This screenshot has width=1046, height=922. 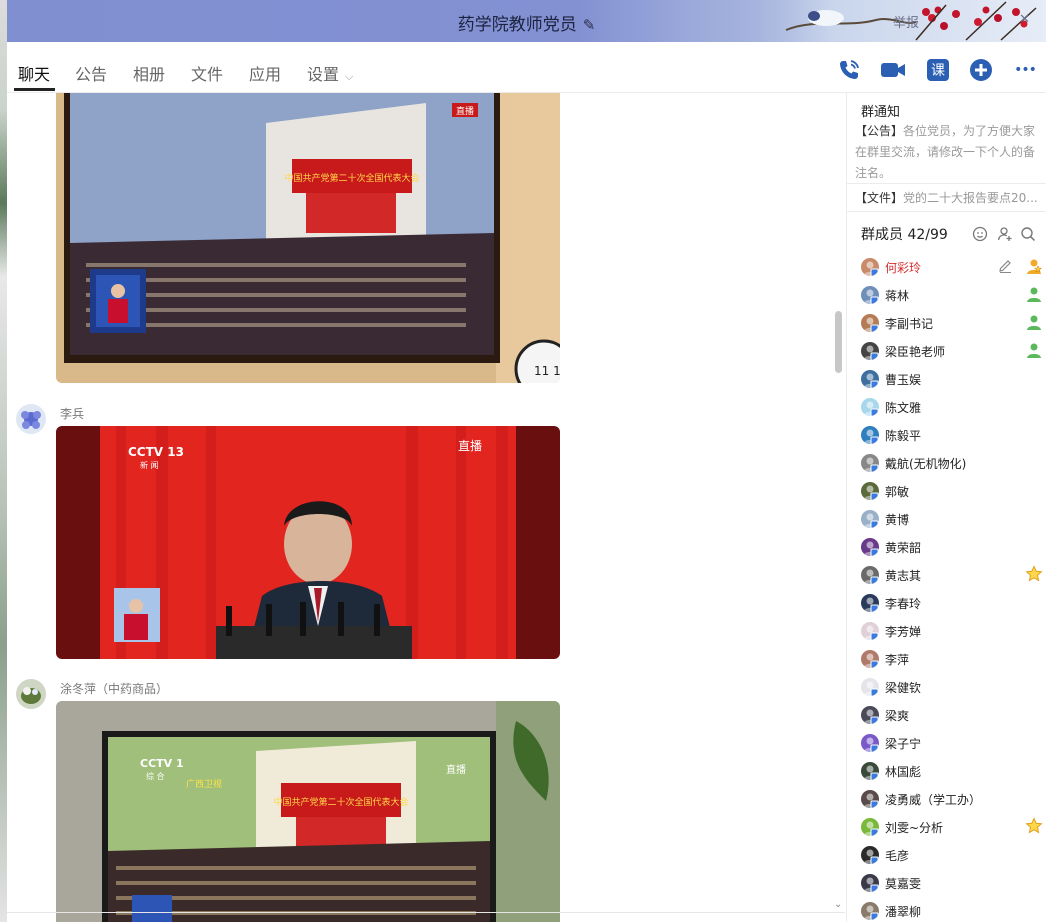 I want to click on group-notice-content: 【公告】各位党员，为了方便大家在群里交流，请修改一下个人的备注名。, so click(x=948, y=152).